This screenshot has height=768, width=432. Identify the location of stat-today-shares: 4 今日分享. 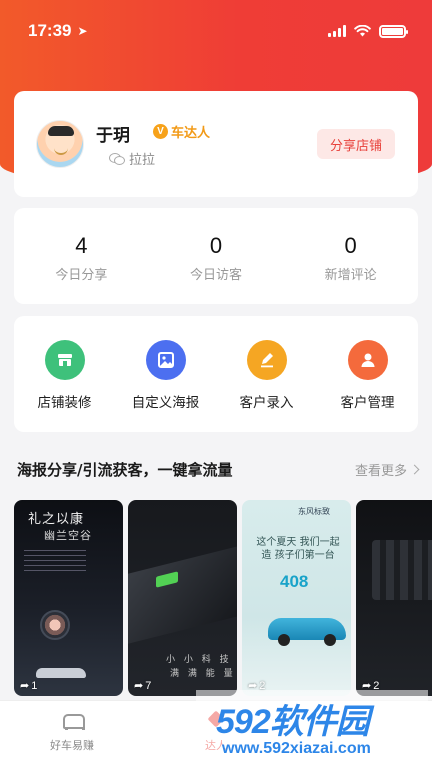
(81, 256).